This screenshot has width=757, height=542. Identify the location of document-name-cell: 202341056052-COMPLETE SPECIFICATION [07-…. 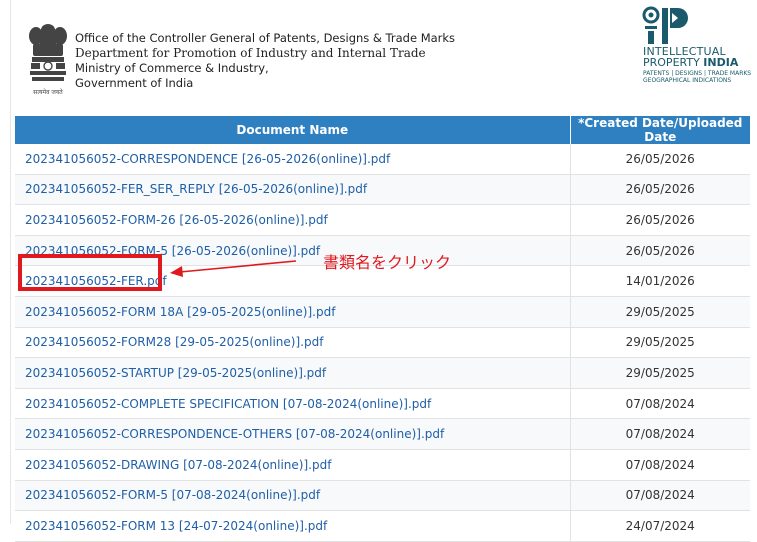
(293, 404).